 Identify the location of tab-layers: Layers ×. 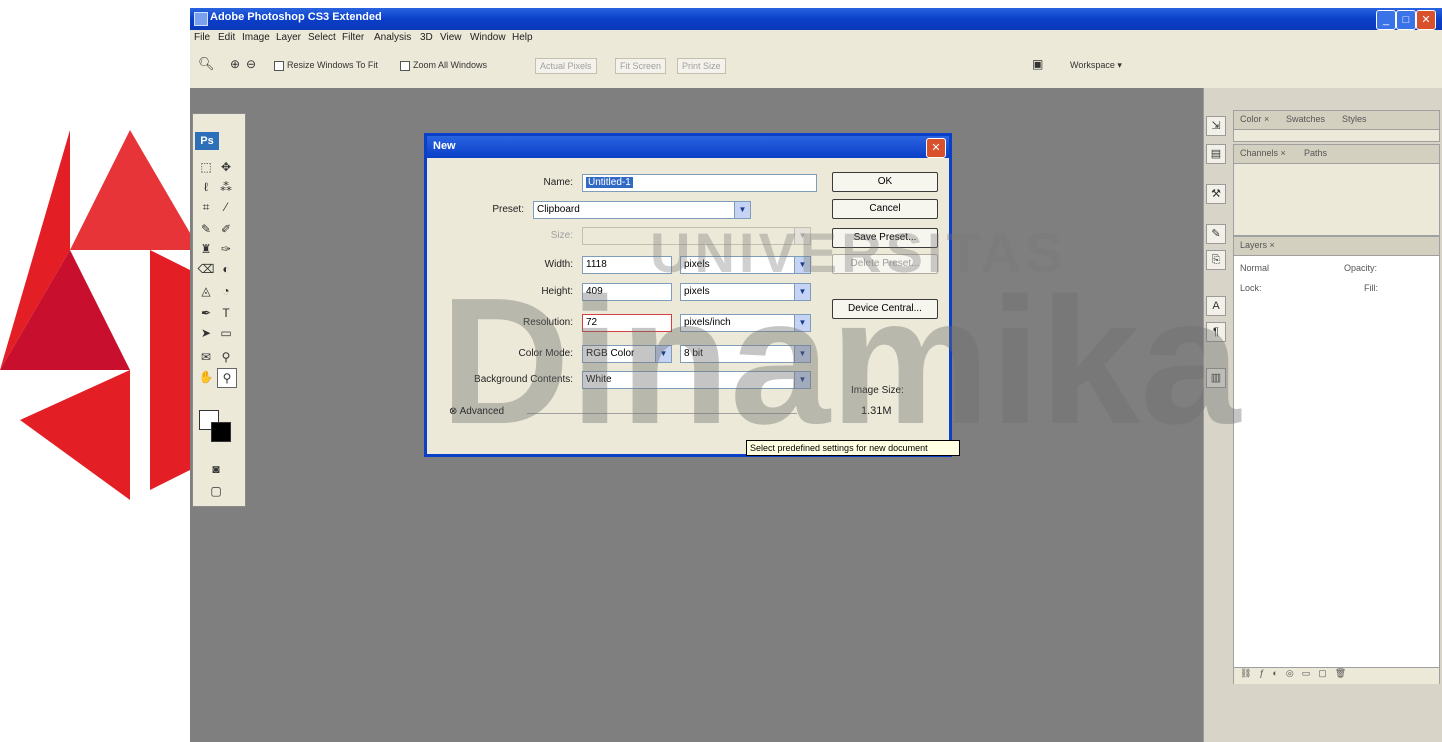
(1257, 245).